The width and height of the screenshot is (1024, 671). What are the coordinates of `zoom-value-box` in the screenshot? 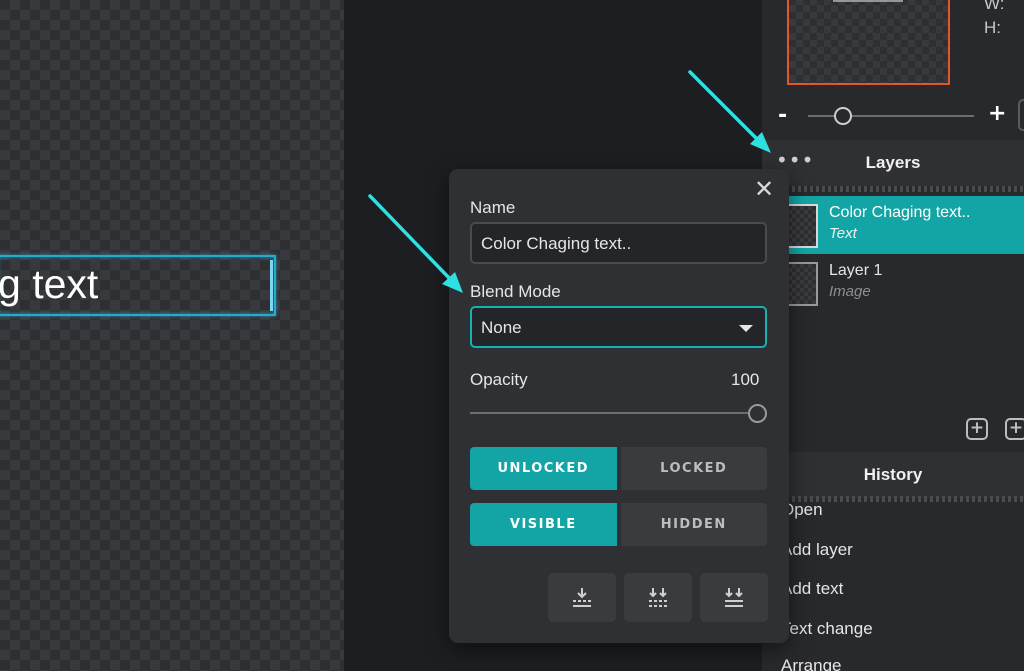 It's located at (1021, 115).